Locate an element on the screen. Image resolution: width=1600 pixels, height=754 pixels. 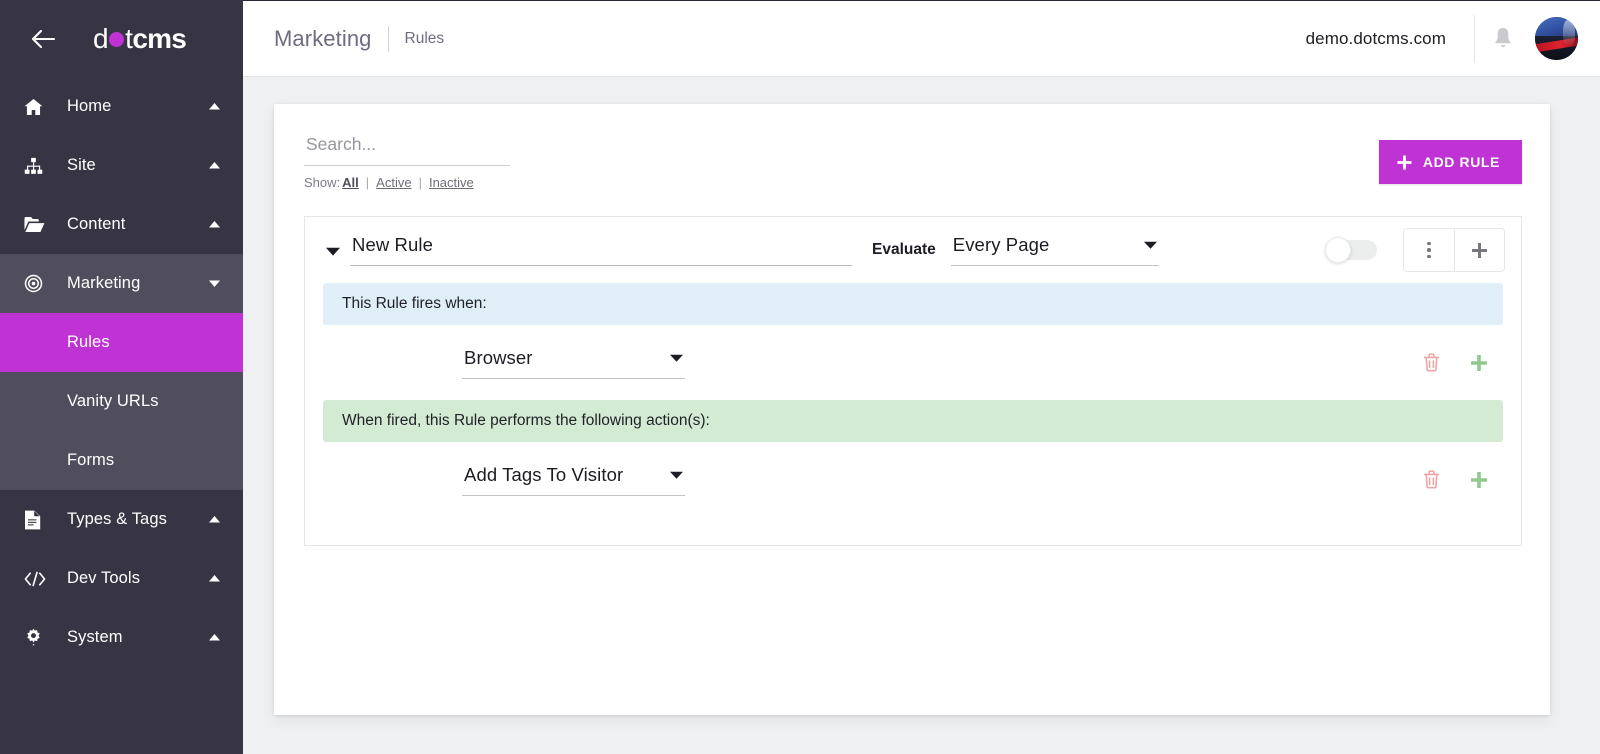
sidebar-submenu-marketing: Rules Vanity URLs Forms is located at coordinates (121, 401).